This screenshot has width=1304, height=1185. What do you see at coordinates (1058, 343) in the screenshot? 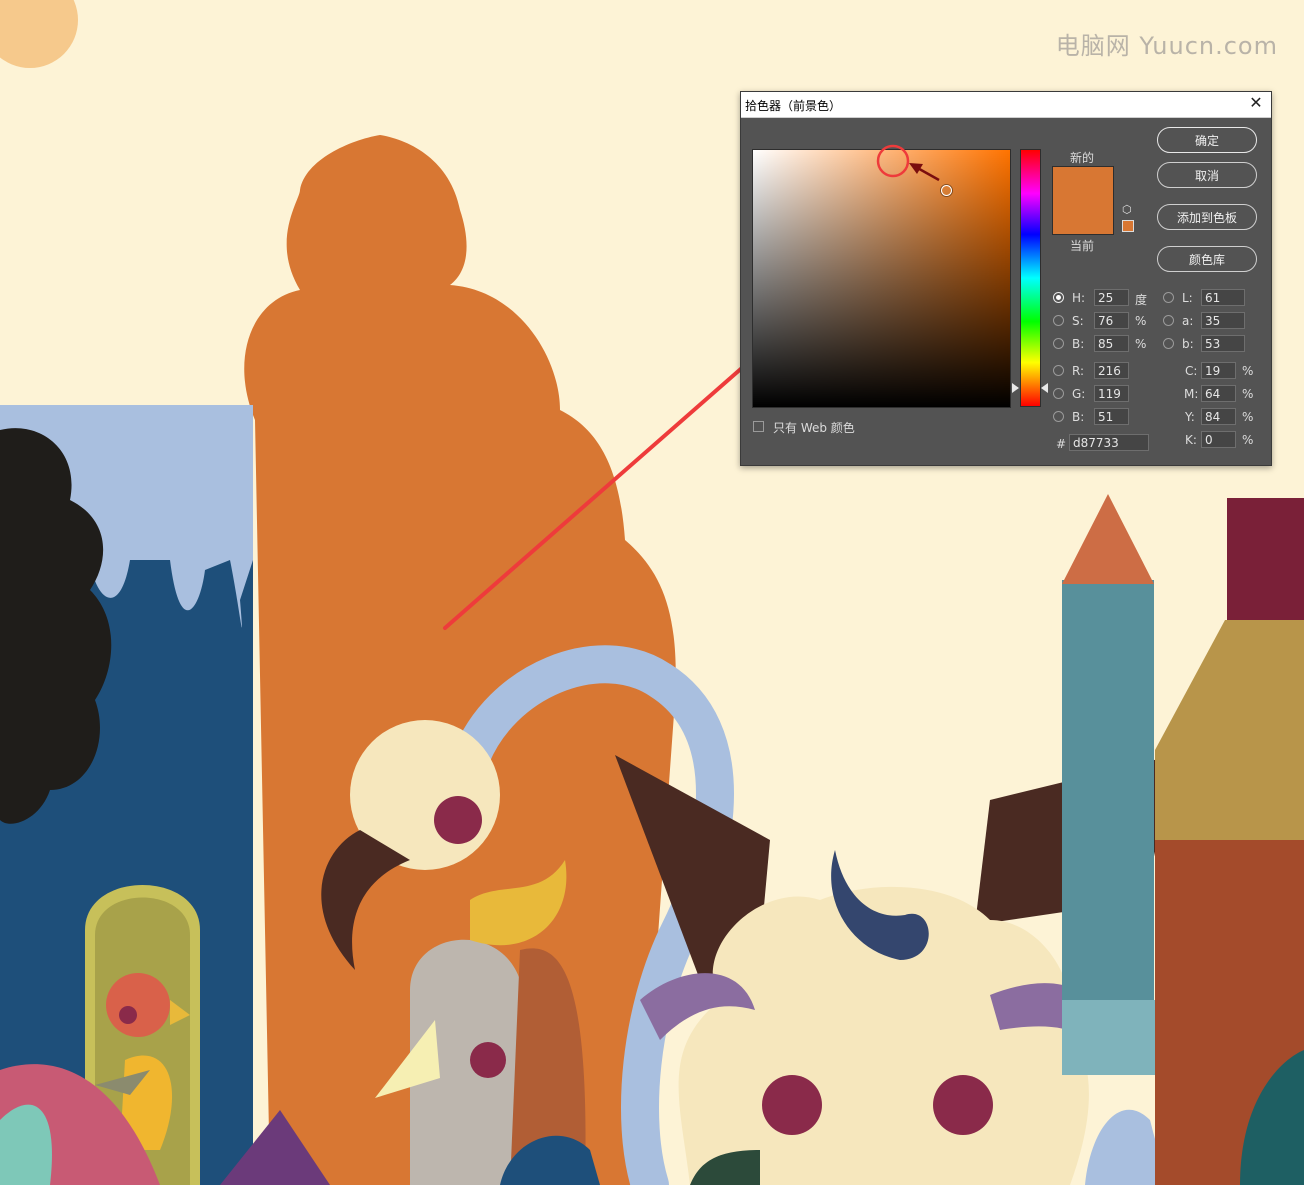
I see `radio-brightness` at bounding box center [1058, 343].